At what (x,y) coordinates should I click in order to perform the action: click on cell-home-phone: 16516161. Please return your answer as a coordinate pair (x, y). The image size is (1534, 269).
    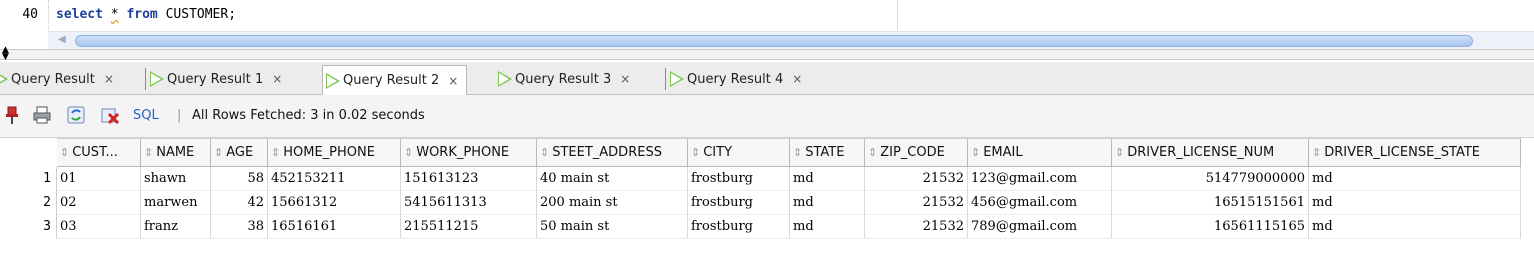
    Looking at the image, I should click on (334, 227).